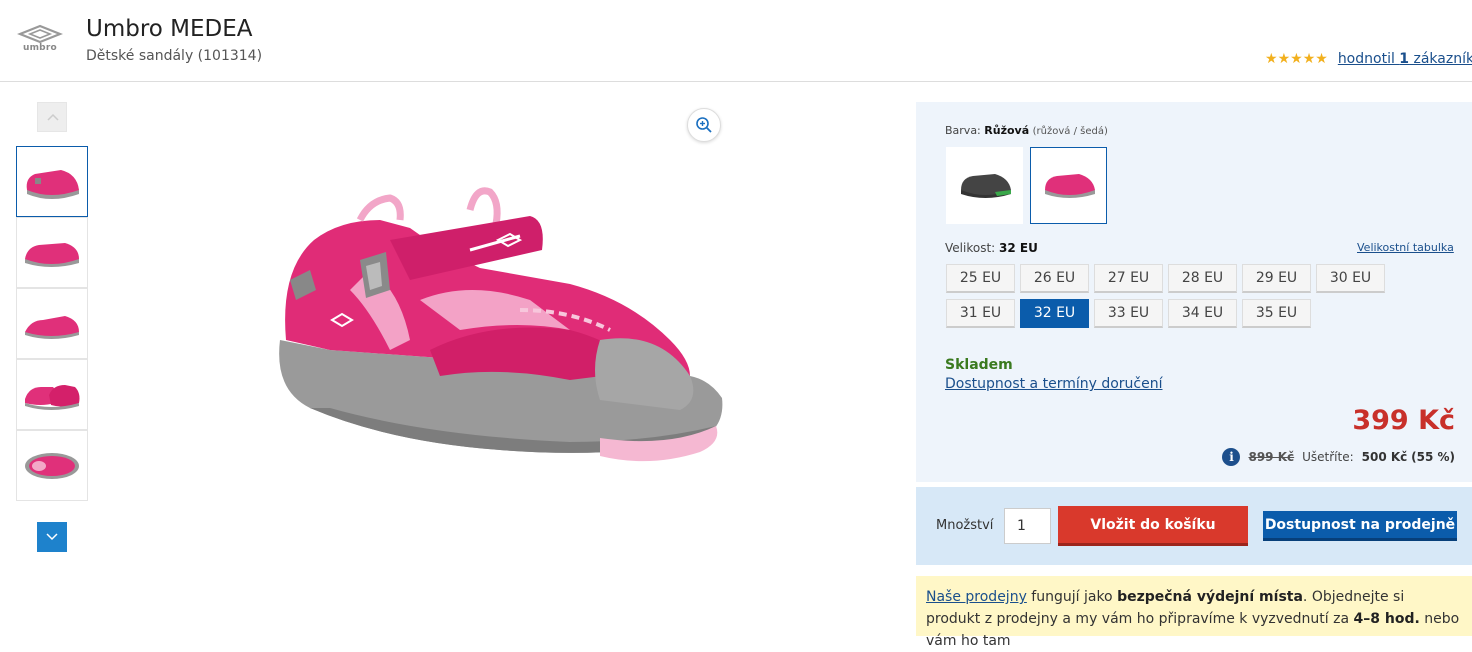 The image size is (1472, 652). Describe the element at coordinates (1350, 278) in the screenshot. I see `size-option-30: 30 EU` at that location.